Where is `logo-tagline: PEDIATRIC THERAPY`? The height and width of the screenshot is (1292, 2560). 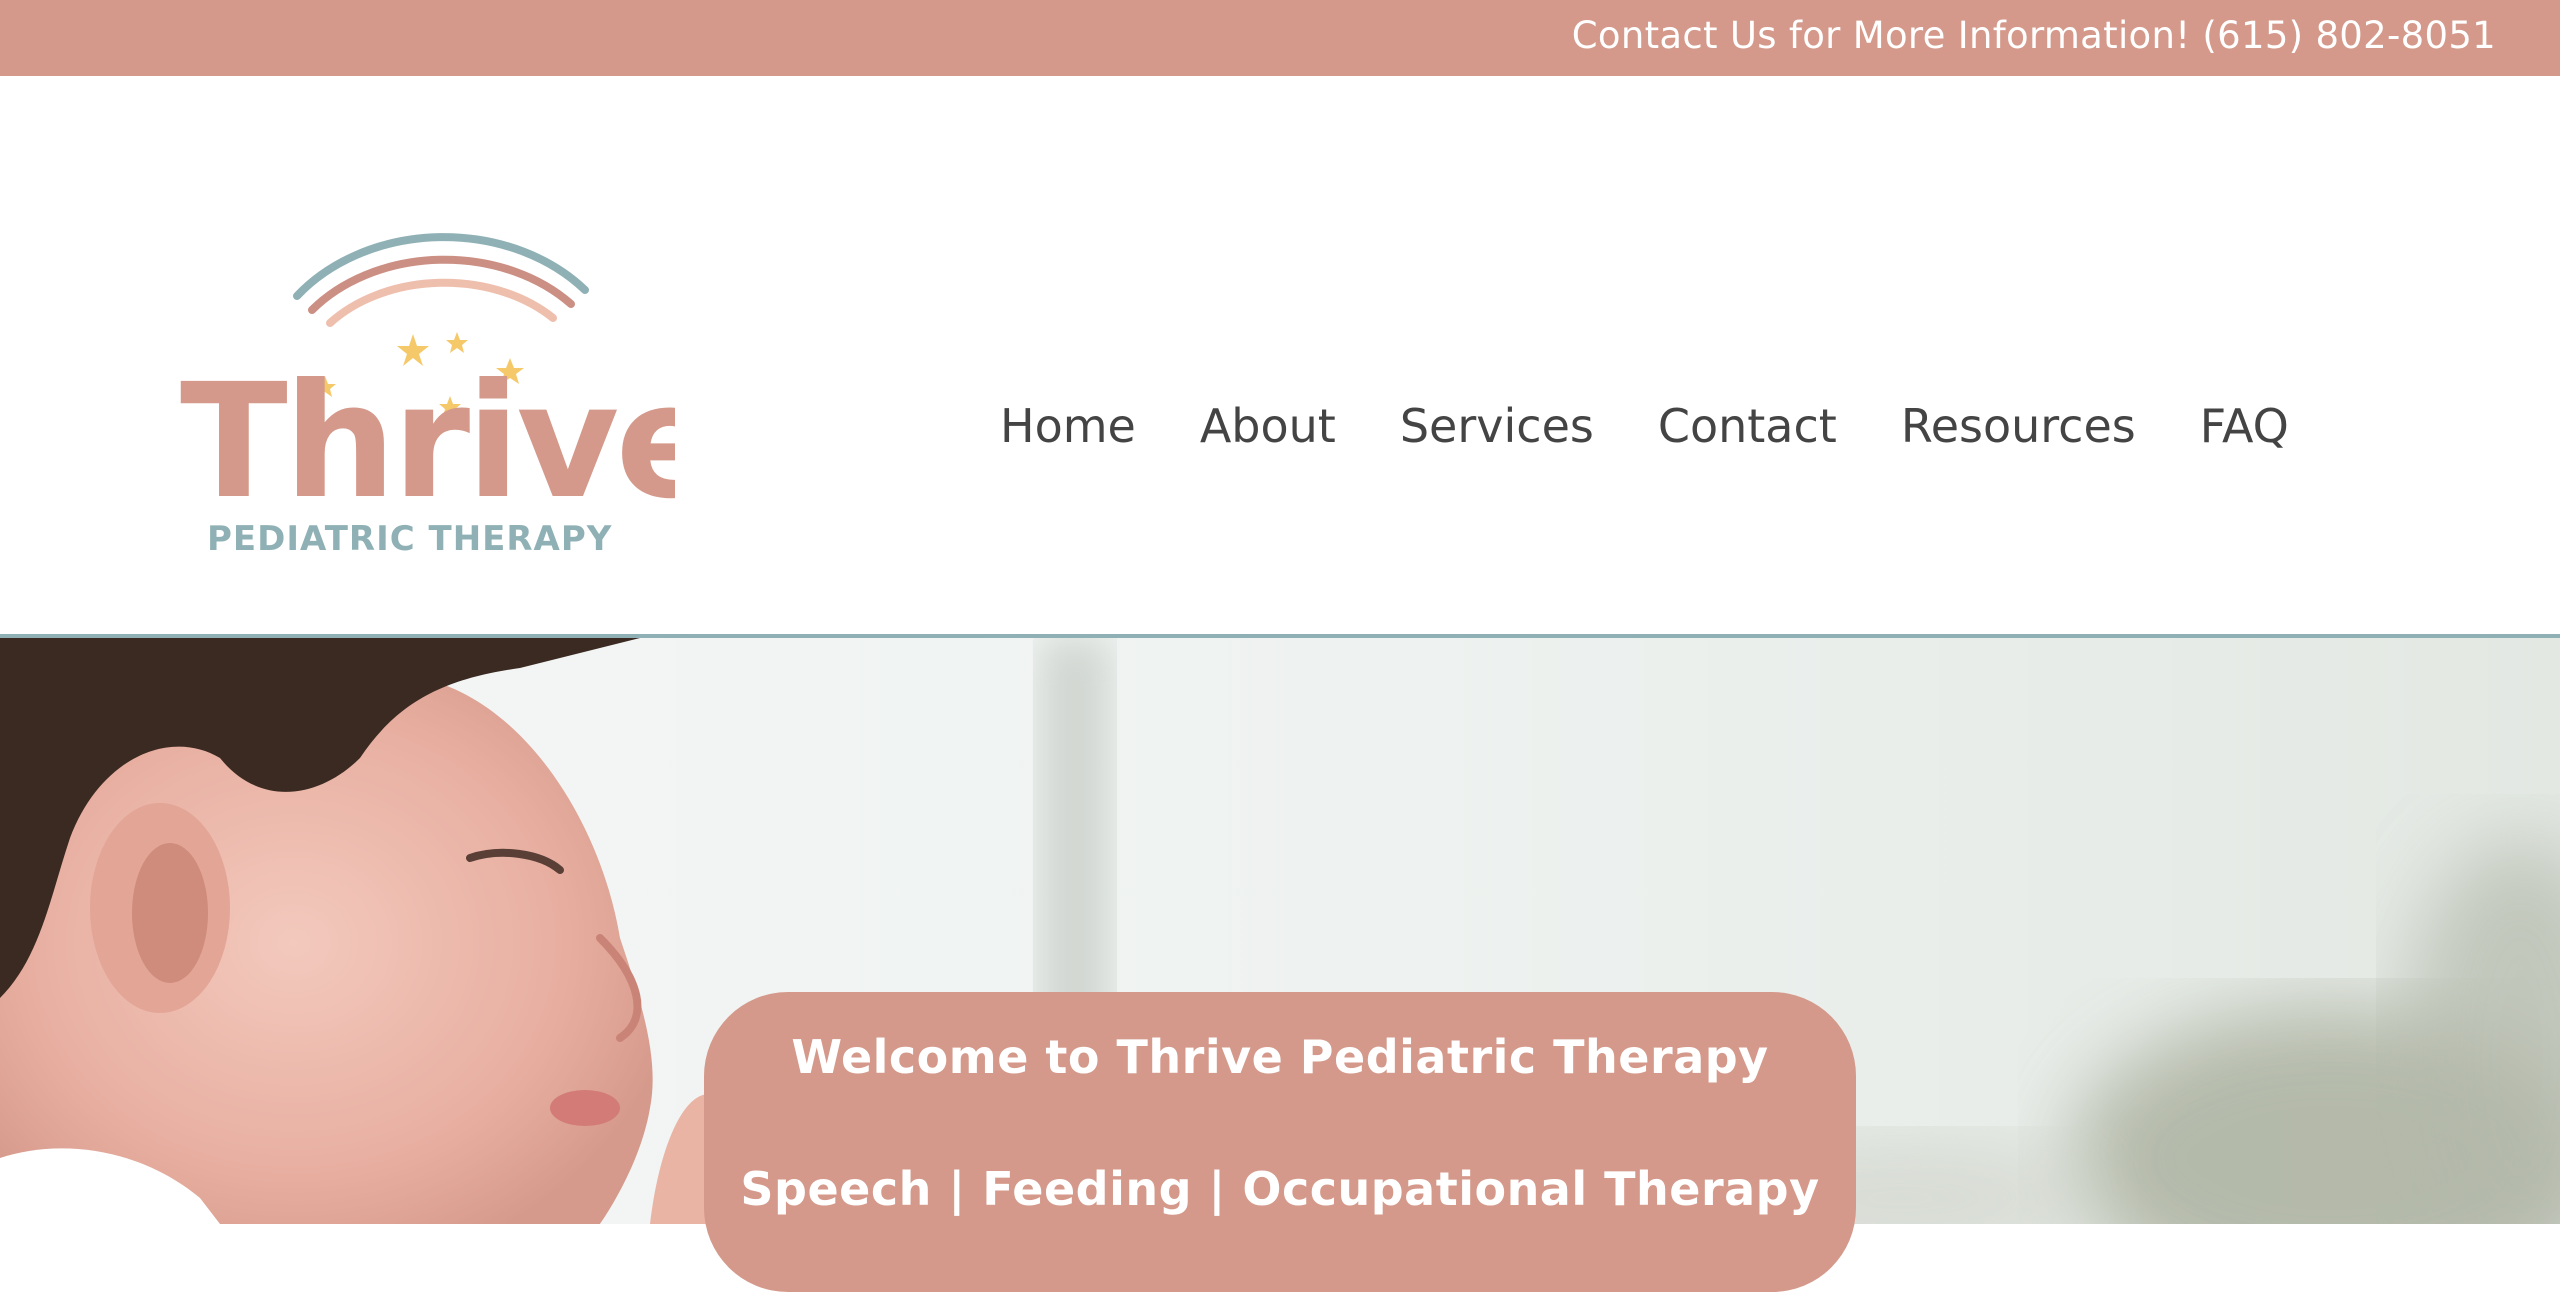
logo-tagline: PEDIATRIC THERAPY is located at coordinates (409, 539).